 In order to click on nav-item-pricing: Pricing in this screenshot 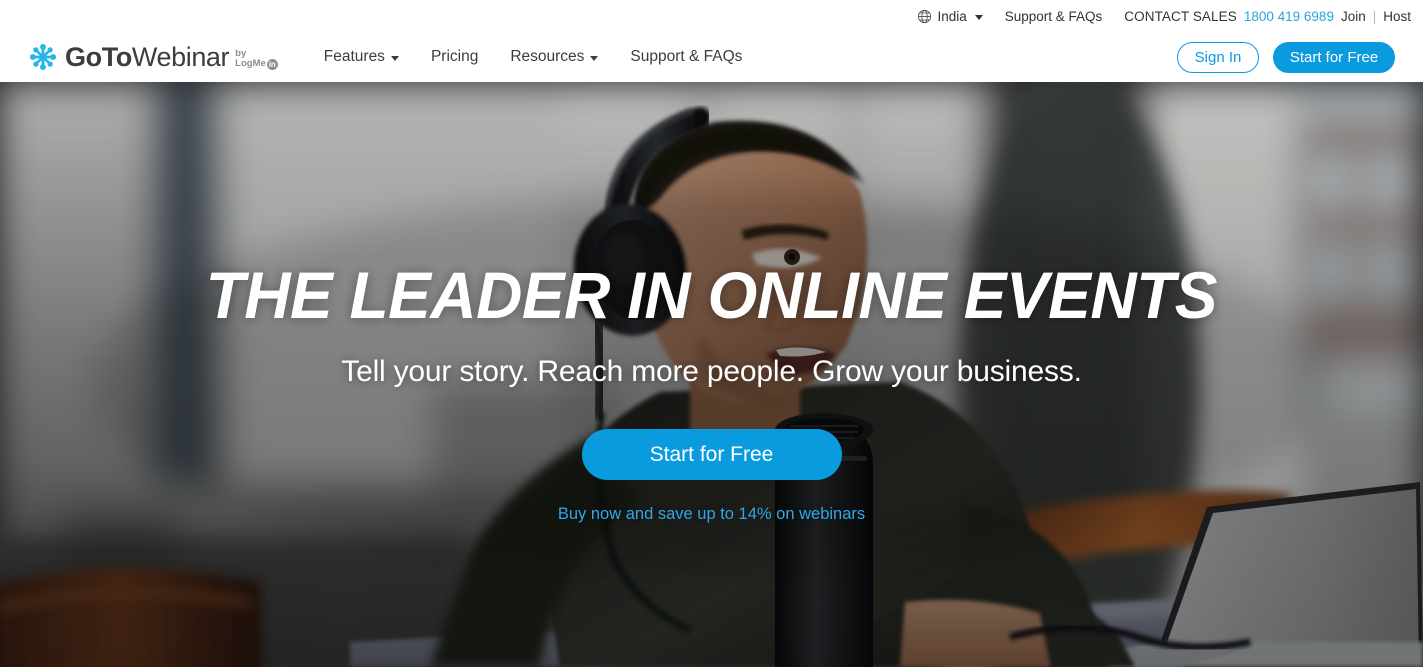, I will do `click(454, 57)`.